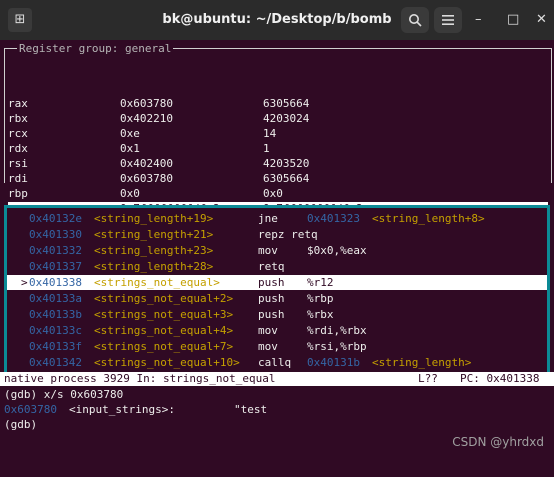  Describe the element at coordinates (20, 424) in the screenshot. I see `console-prompt: (gdb)` at that location.